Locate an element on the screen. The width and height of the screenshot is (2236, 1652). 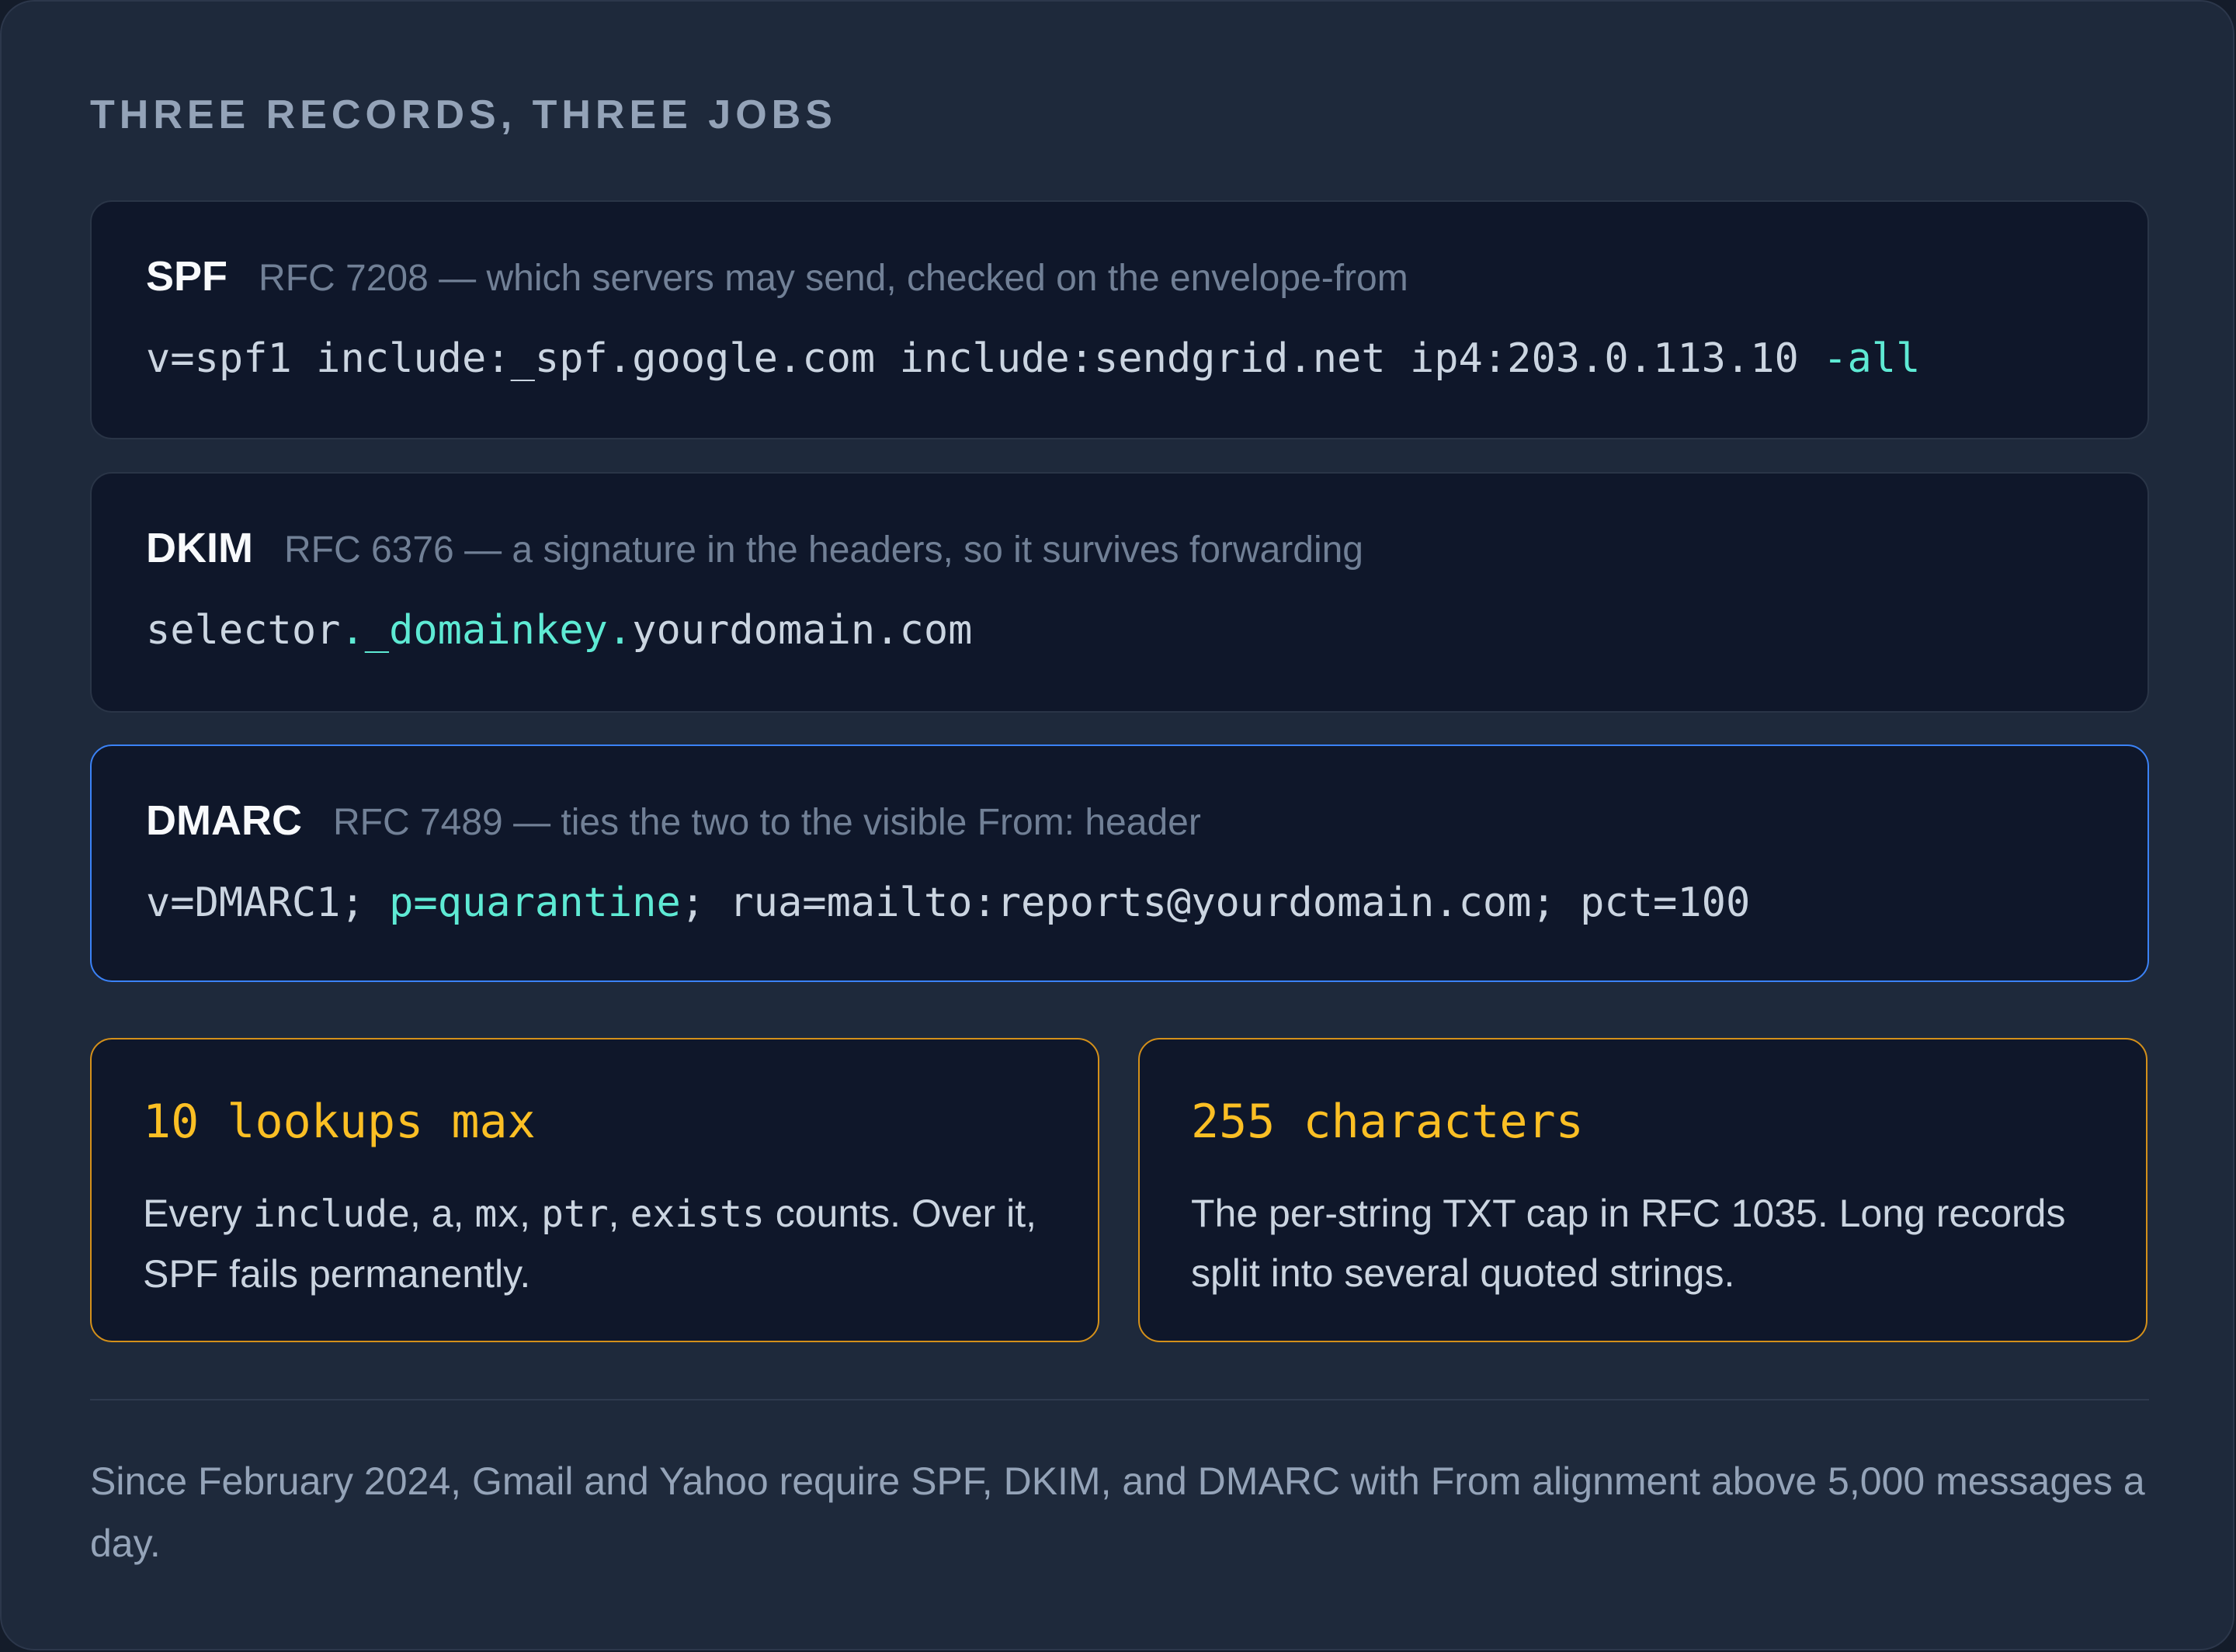
record-code: selector._domainkey.yourdomain.com is located at coordinates (559, 630).